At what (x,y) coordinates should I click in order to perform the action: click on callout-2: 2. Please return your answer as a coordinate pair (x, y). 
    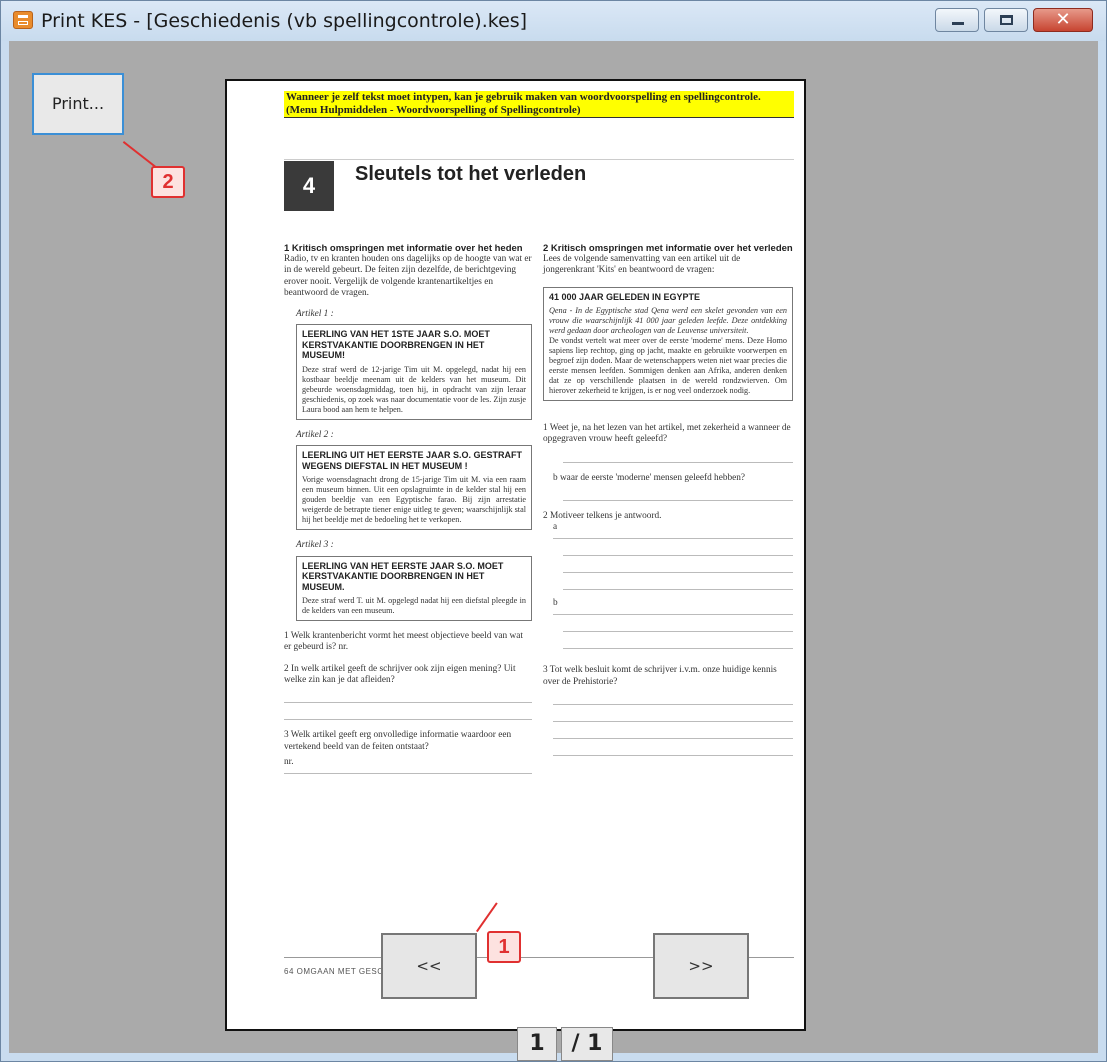
    Looking at the image, I should click on (168, 182).